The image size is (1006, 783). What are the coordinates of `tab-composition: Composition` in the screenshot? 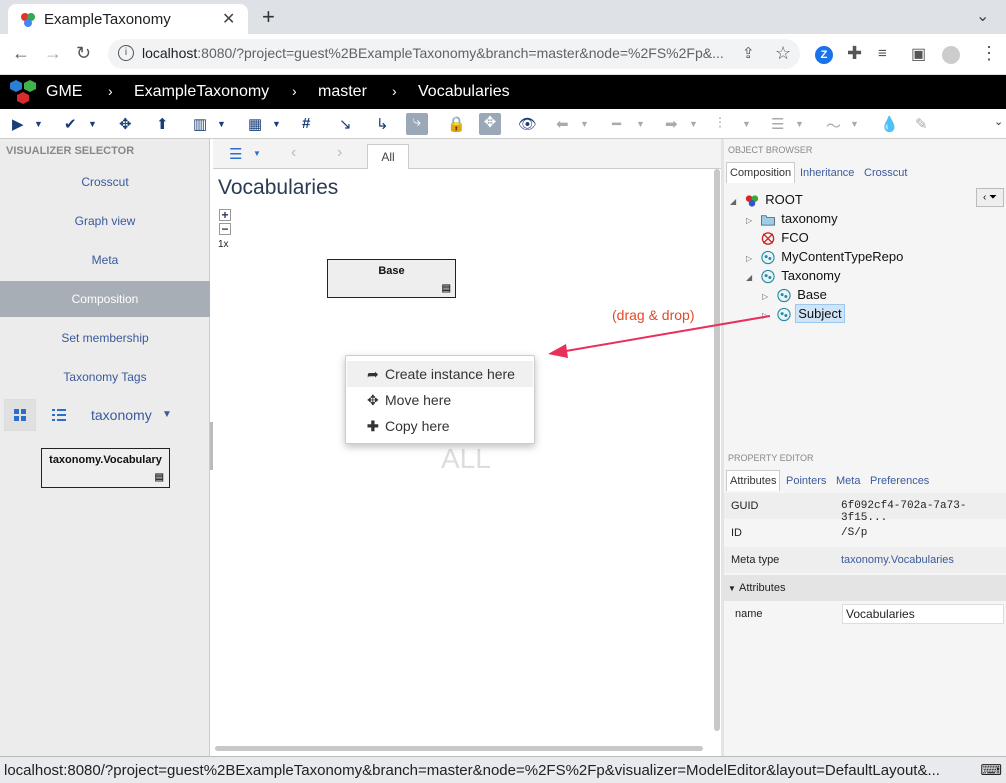 It's located at (761, 172).